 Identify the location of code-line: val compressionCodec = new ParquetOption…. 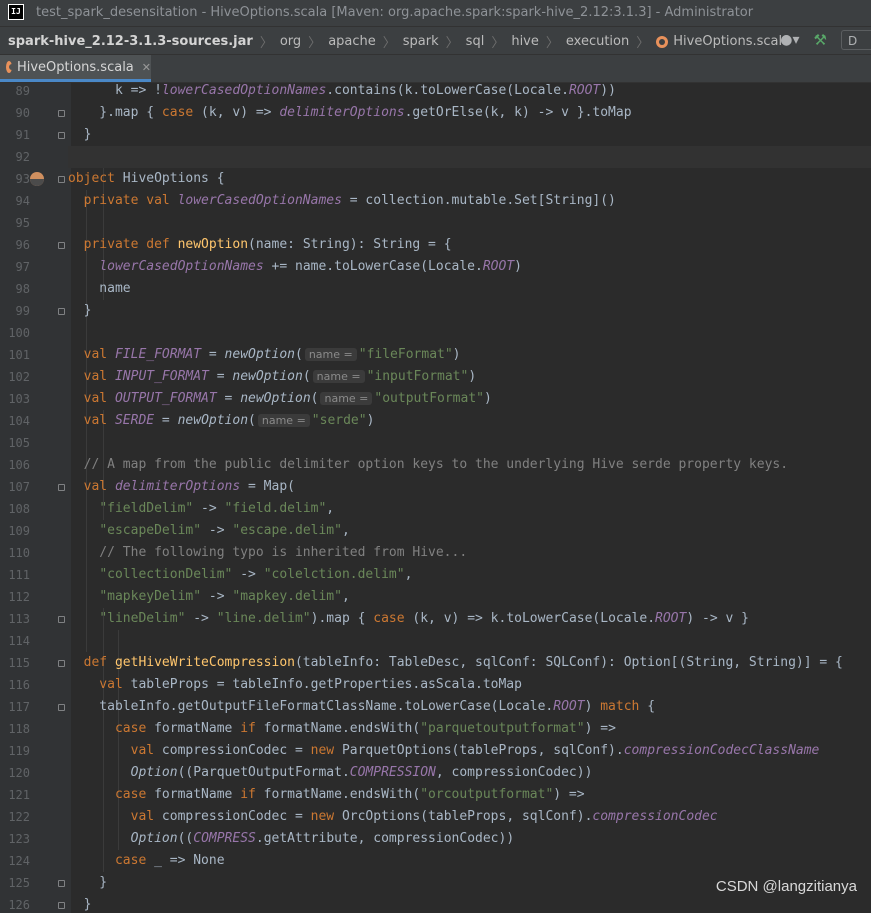
(469, 751).